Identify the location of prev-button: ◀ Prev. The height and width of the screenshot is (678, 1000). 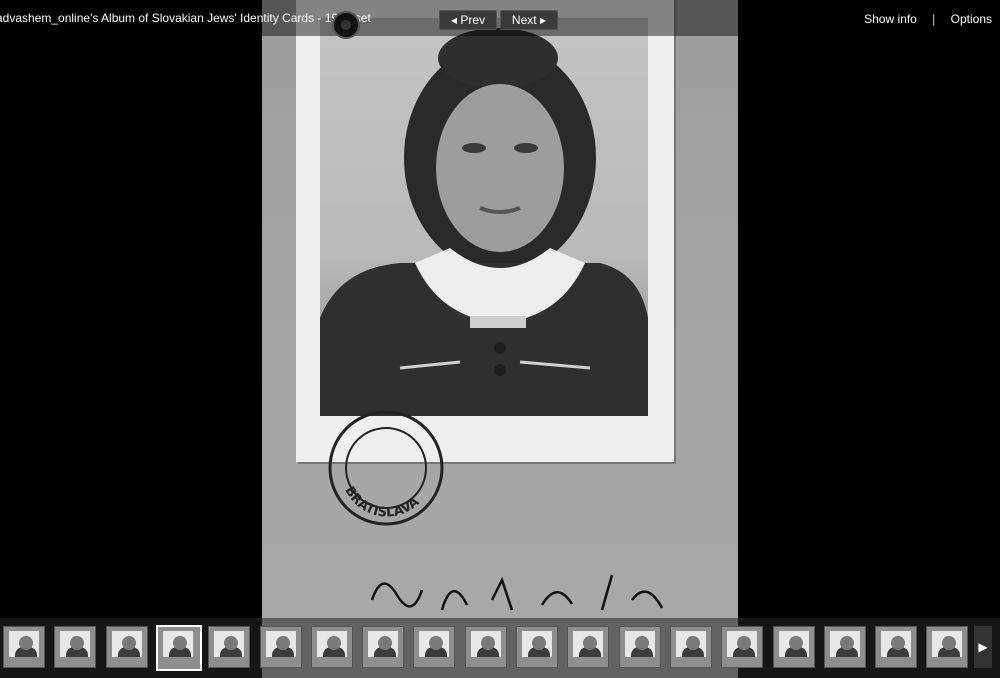
(468, 20).